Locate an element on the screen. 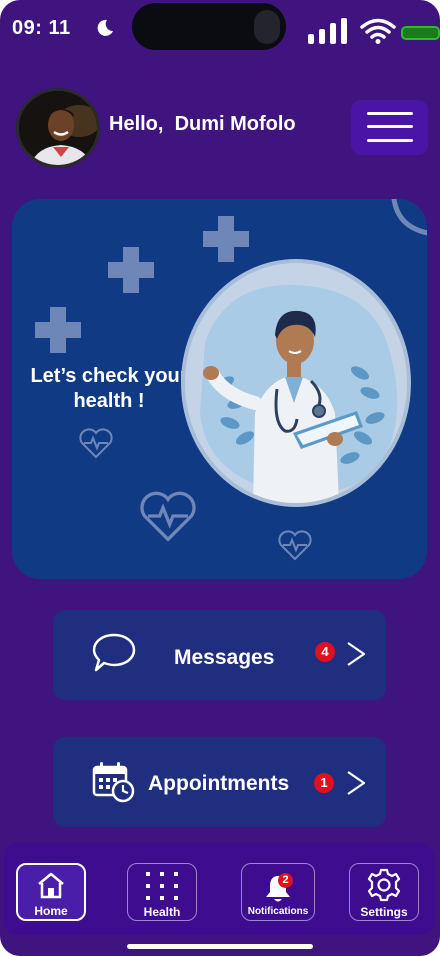 This screenshot has width=440, height=956. notifications-badge: 2 is located at coordinates (285, 880).